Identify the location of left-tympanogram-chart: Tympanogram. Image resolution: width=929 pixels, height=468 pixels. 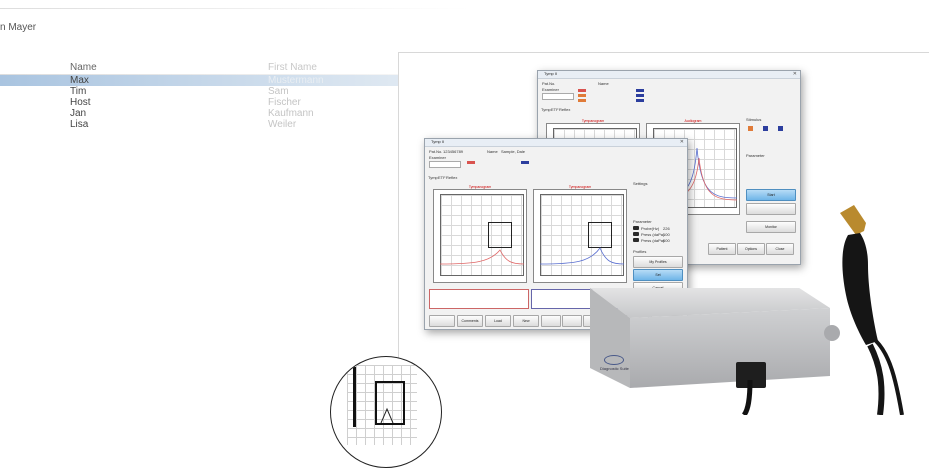
(580, 234).